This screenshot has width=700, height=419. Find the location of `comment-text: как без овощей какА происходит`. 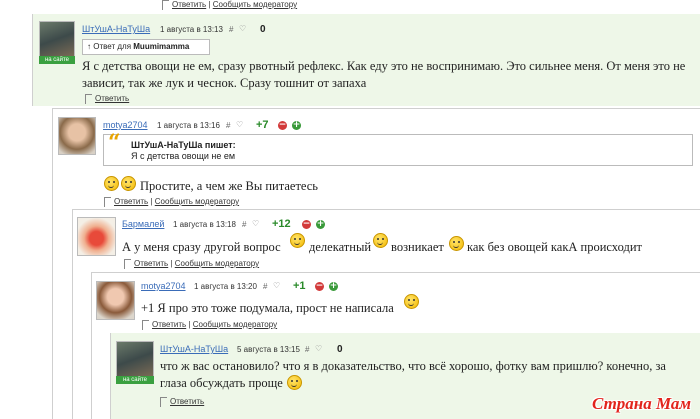

comment-text: как без овощей какА происходит is located at coordinates (554, 247).